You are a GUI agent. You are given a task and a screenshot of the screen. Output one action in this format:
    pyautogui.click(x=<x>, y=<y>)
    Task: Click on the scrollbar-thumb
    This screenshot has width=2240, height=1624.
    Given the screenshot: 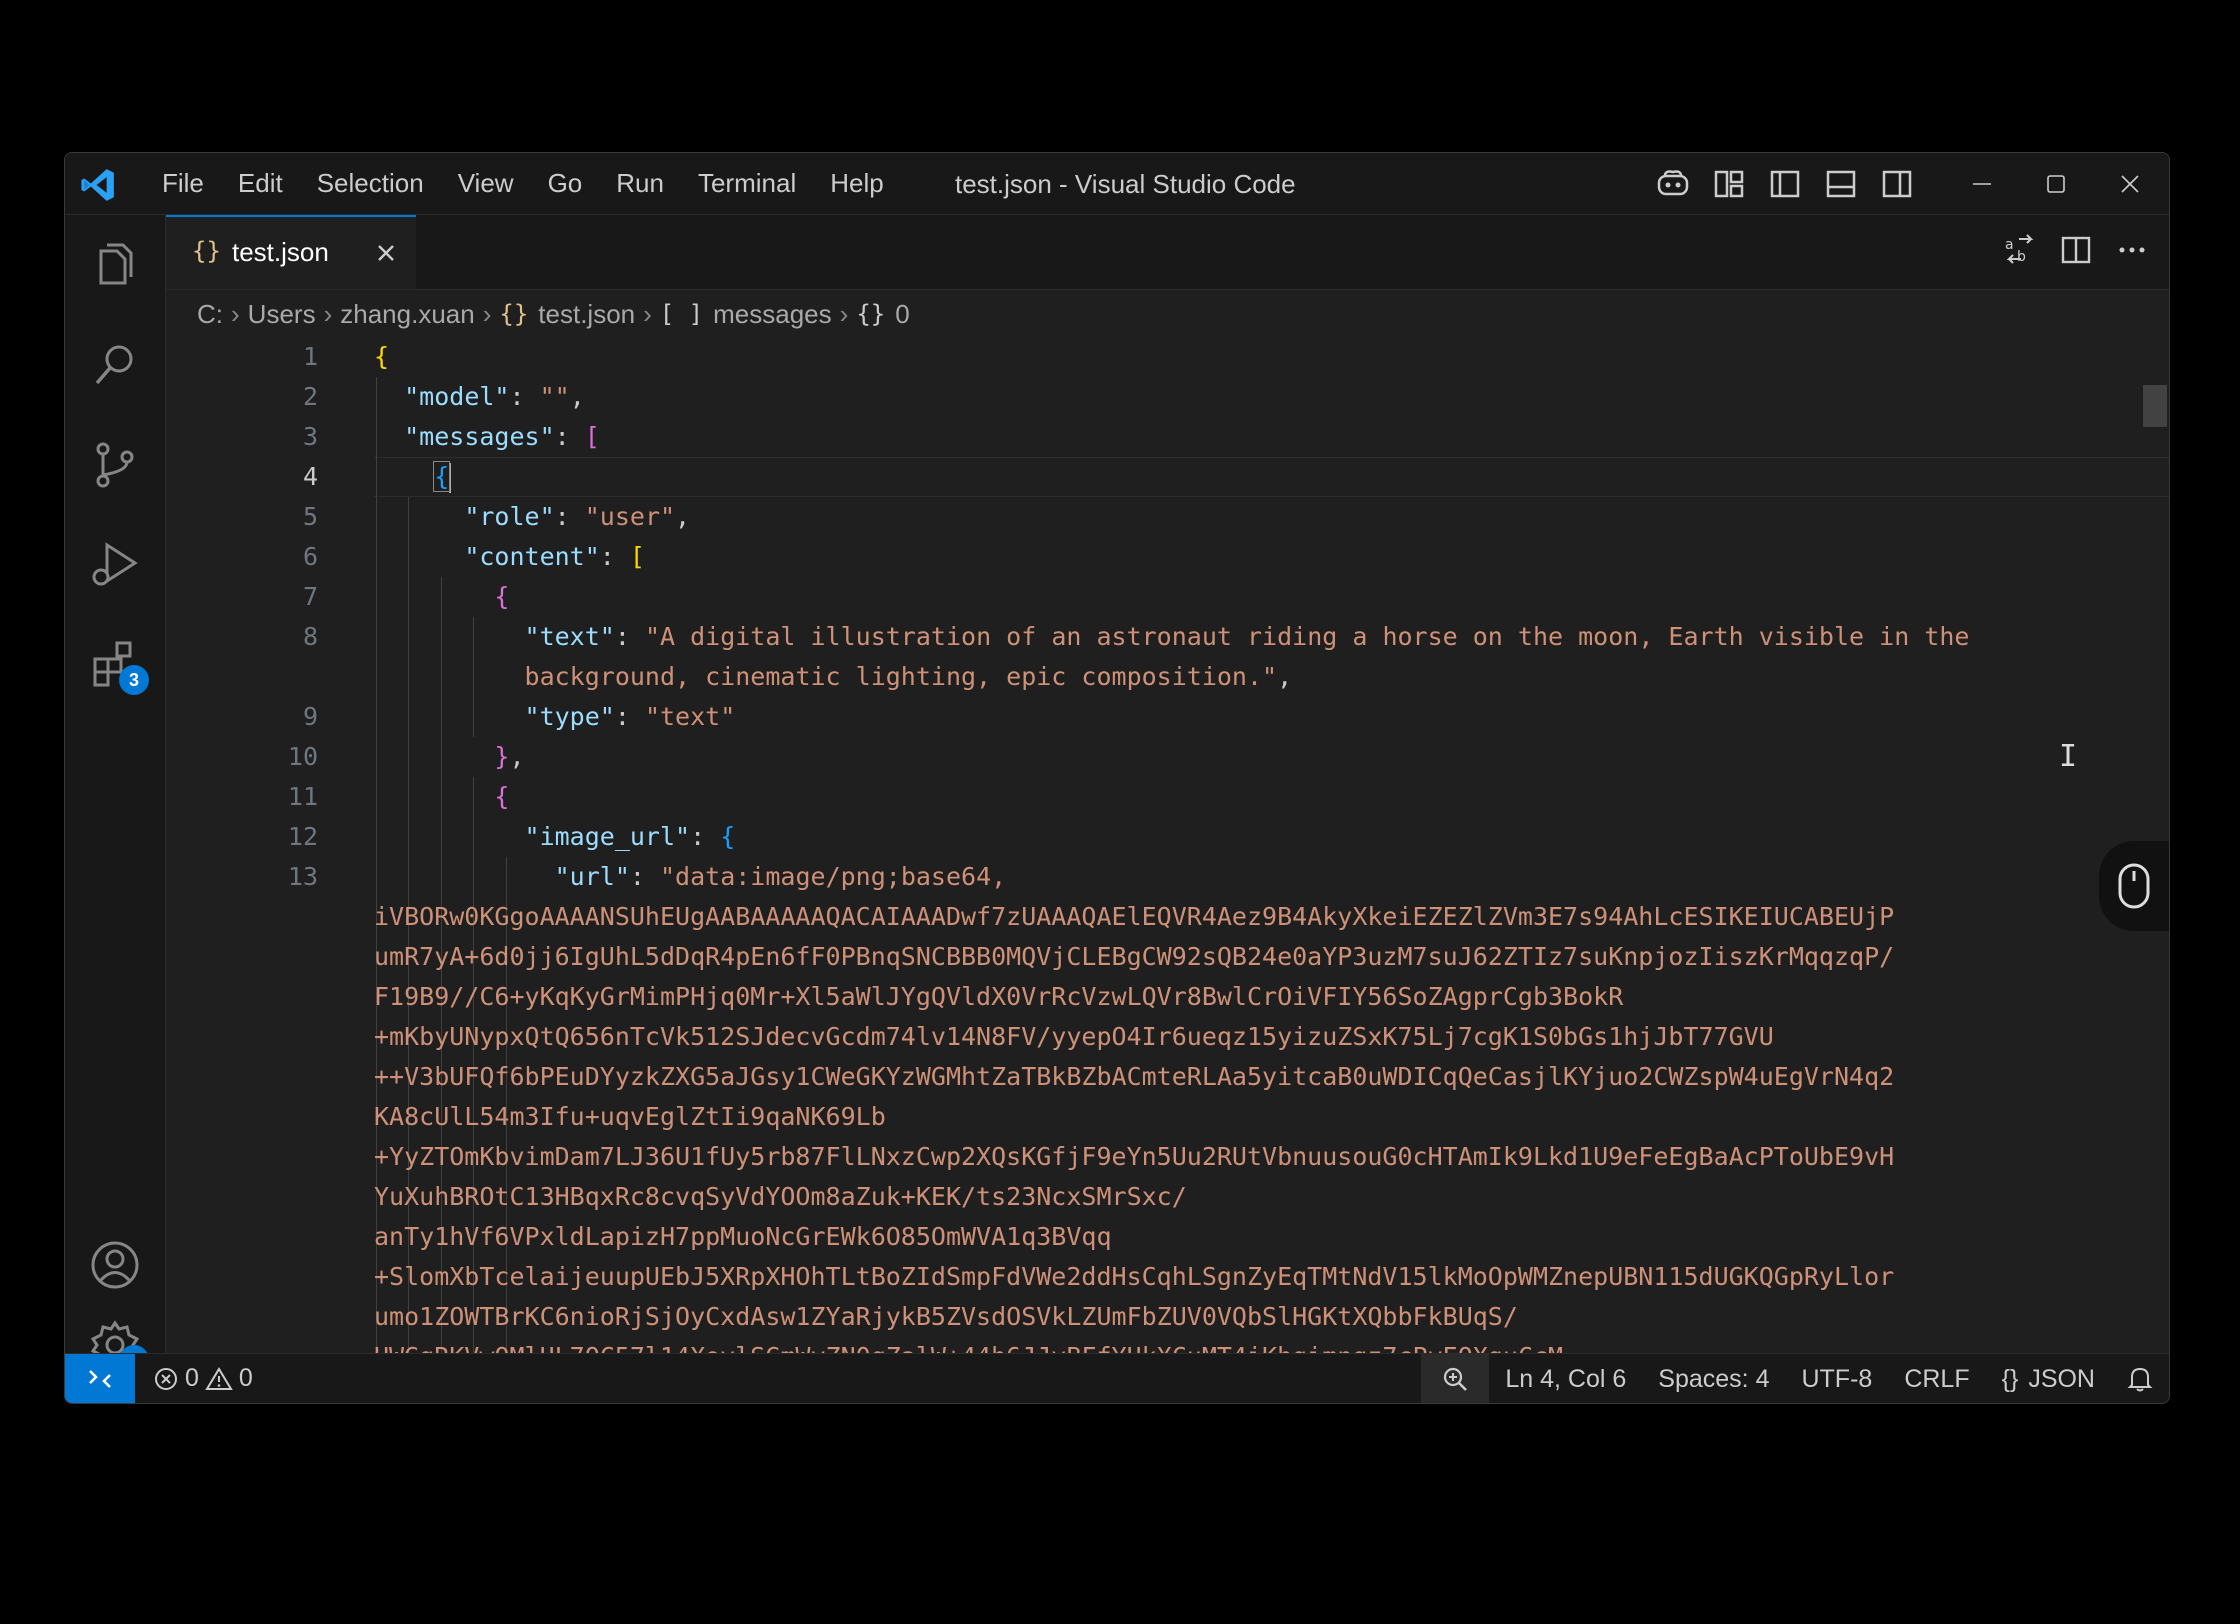 What is the action you would take?
    pyautogui.click(x=2155, y=406)
    